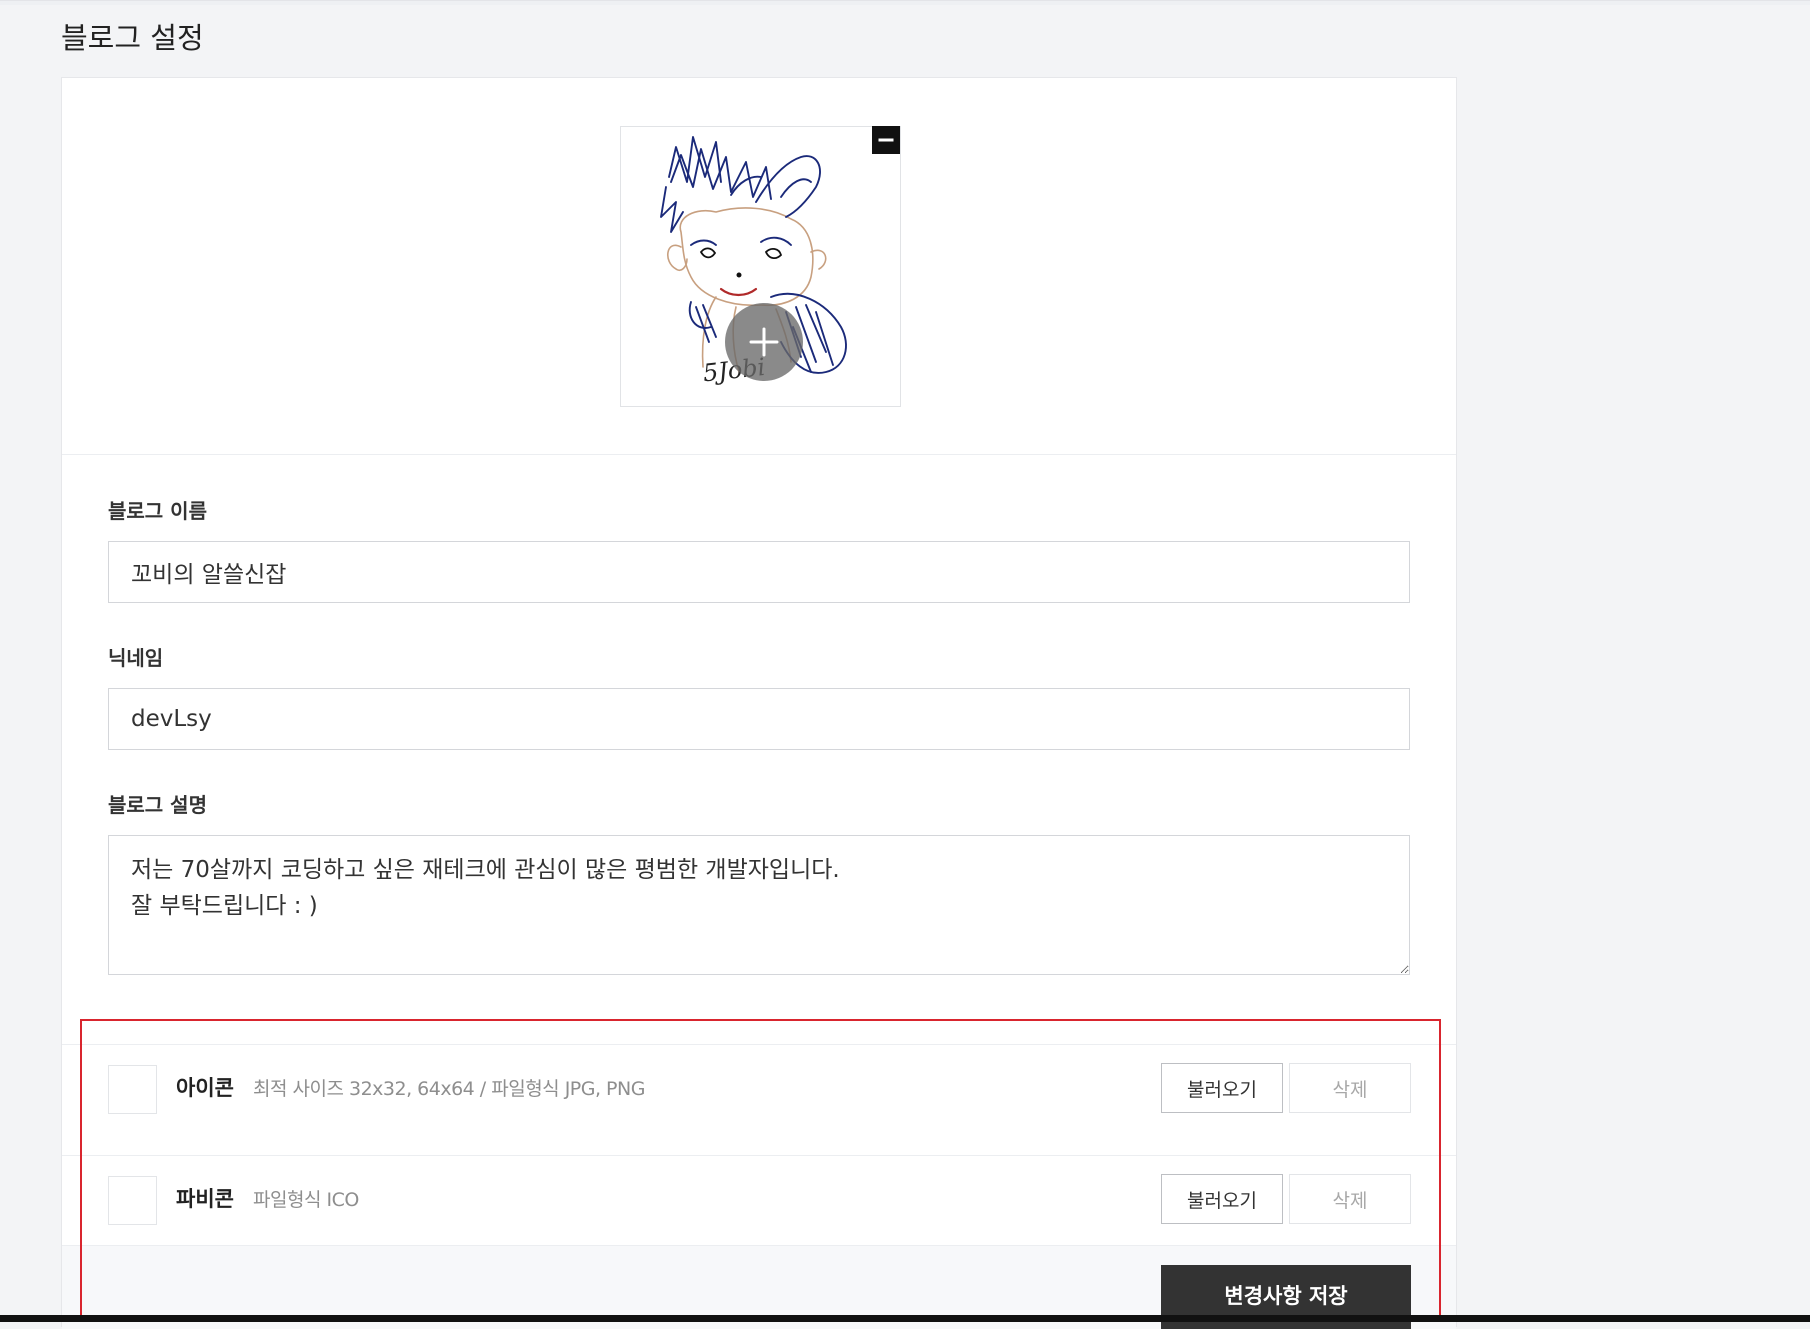 The image size is (1810, 1329). Describe the element at coordinates (1350, 1199) in the screenshot. I see `favicon-delete-button: 삭제` at that location.